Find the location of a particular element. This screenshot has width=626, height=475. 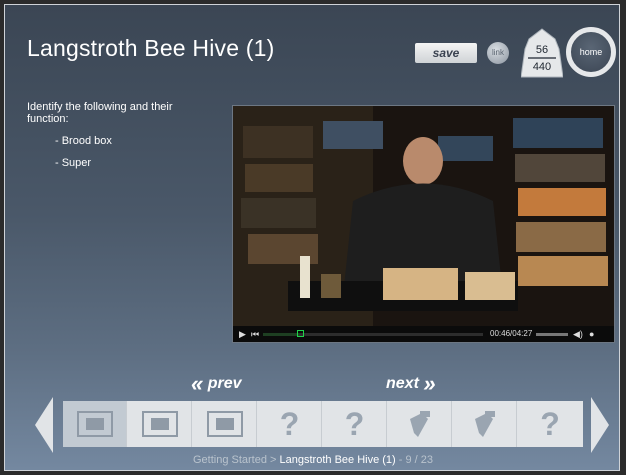

double-chevron-right-icon: » is located at coordinates (429, 383).